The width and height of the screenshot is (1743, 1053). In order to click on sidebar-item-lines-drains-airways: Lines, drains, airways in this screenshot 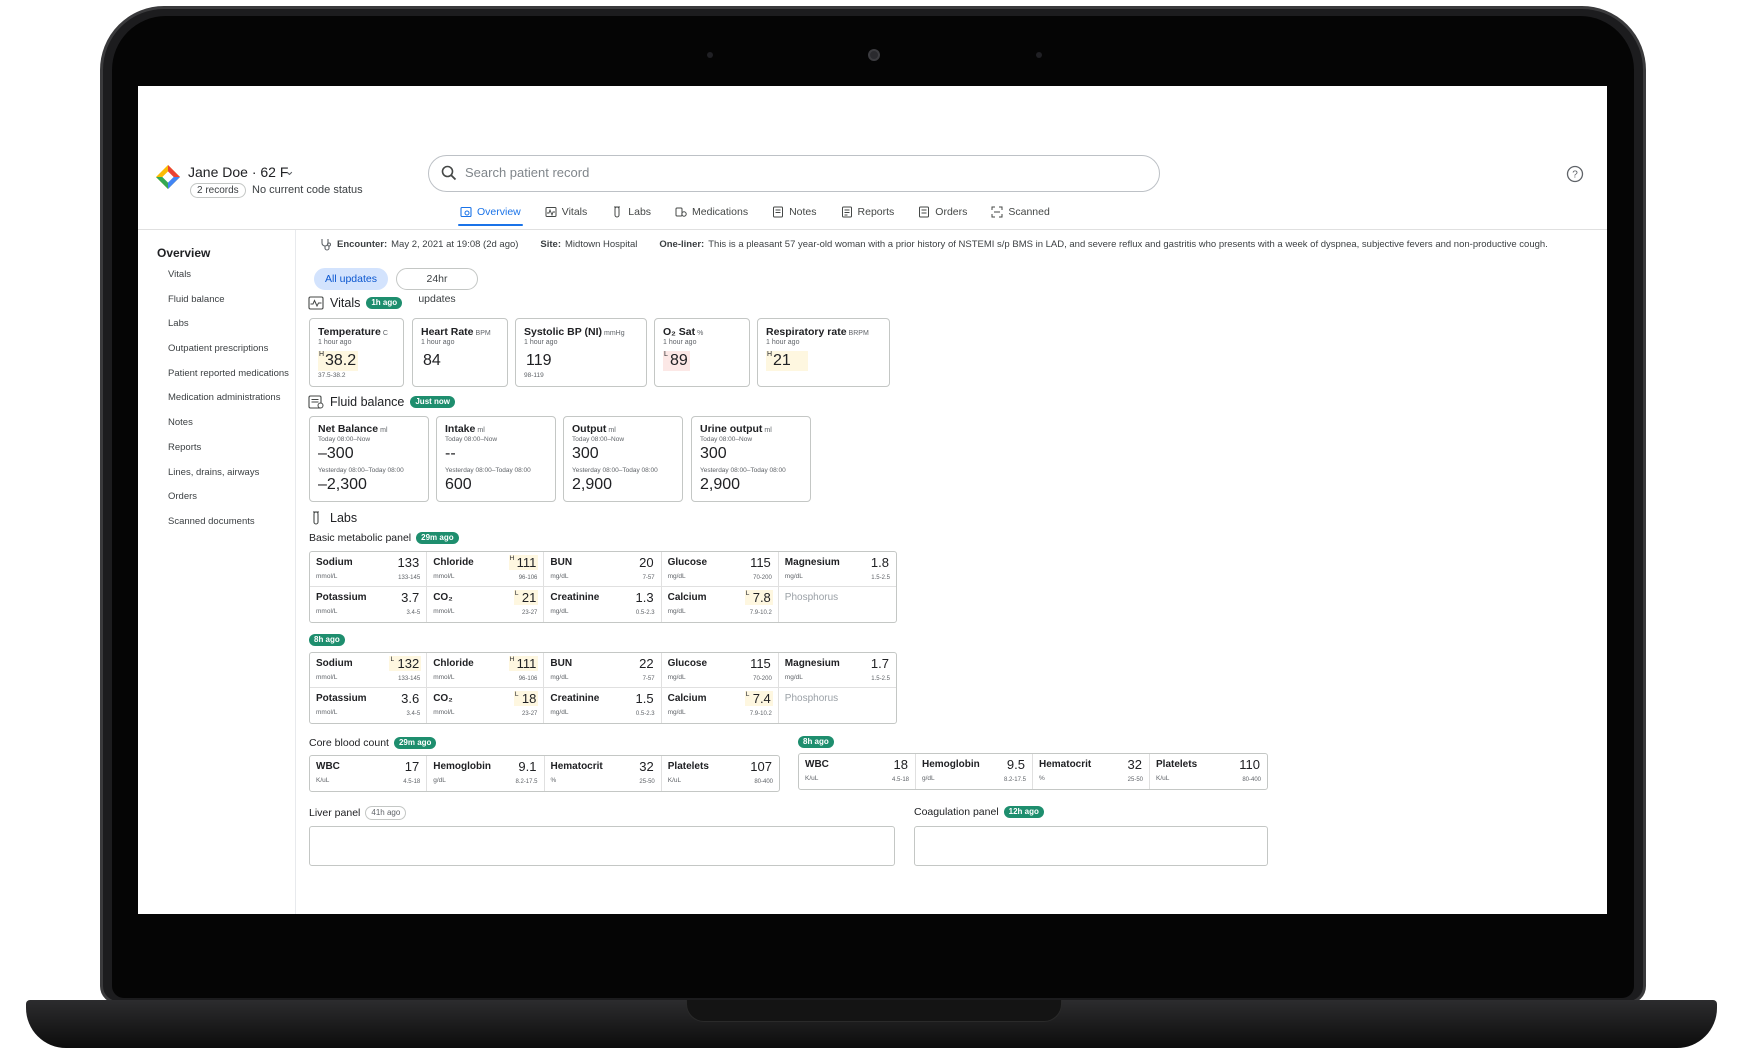, I will do `click(228, 479)`.